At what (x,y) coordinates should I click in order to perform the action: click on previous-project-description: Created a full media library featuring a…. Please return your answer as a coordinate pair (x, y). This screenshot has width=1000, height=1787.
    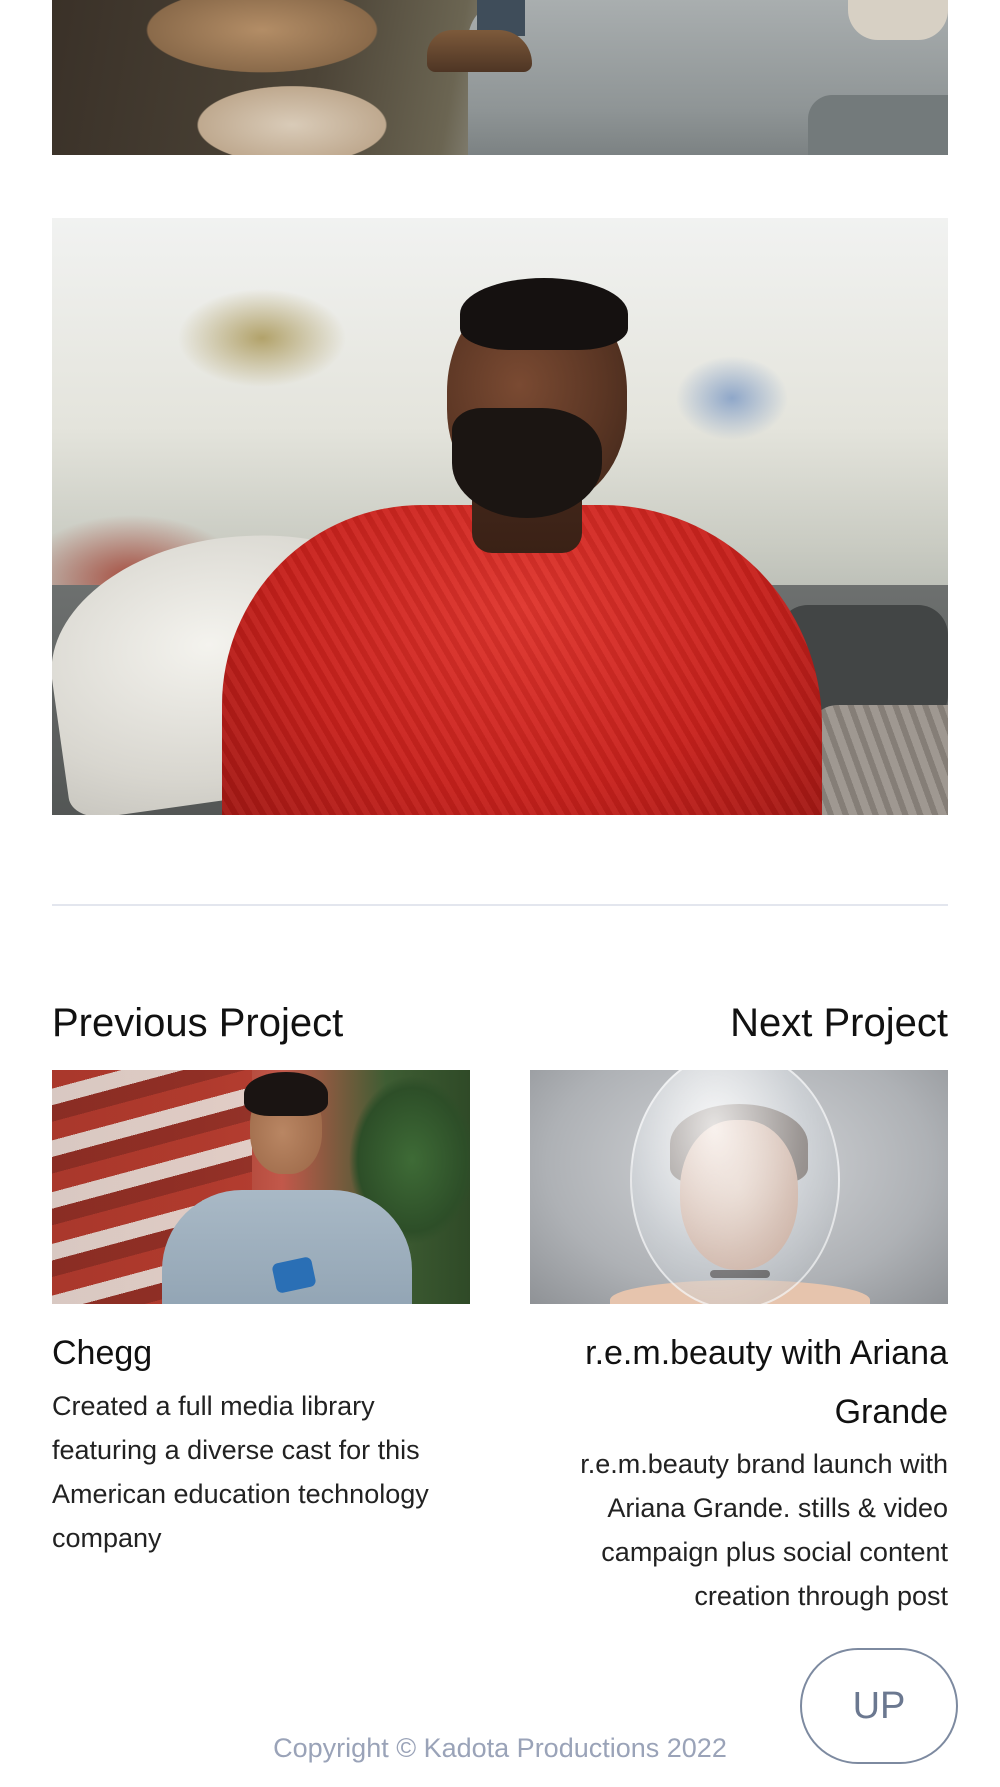
    Looking at the image, I should click on (240, 1472).